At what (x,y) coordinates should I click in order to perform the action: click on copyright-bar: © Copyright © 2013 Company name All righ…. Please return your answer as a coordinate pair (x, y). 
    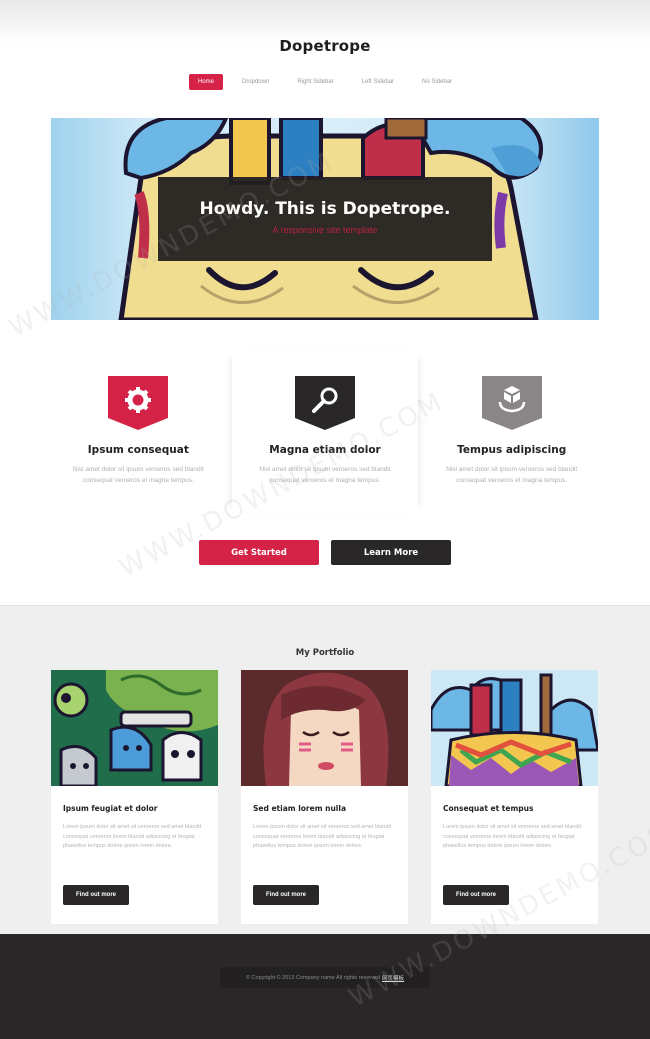
    Looking at the image, I should click on (325, 977).